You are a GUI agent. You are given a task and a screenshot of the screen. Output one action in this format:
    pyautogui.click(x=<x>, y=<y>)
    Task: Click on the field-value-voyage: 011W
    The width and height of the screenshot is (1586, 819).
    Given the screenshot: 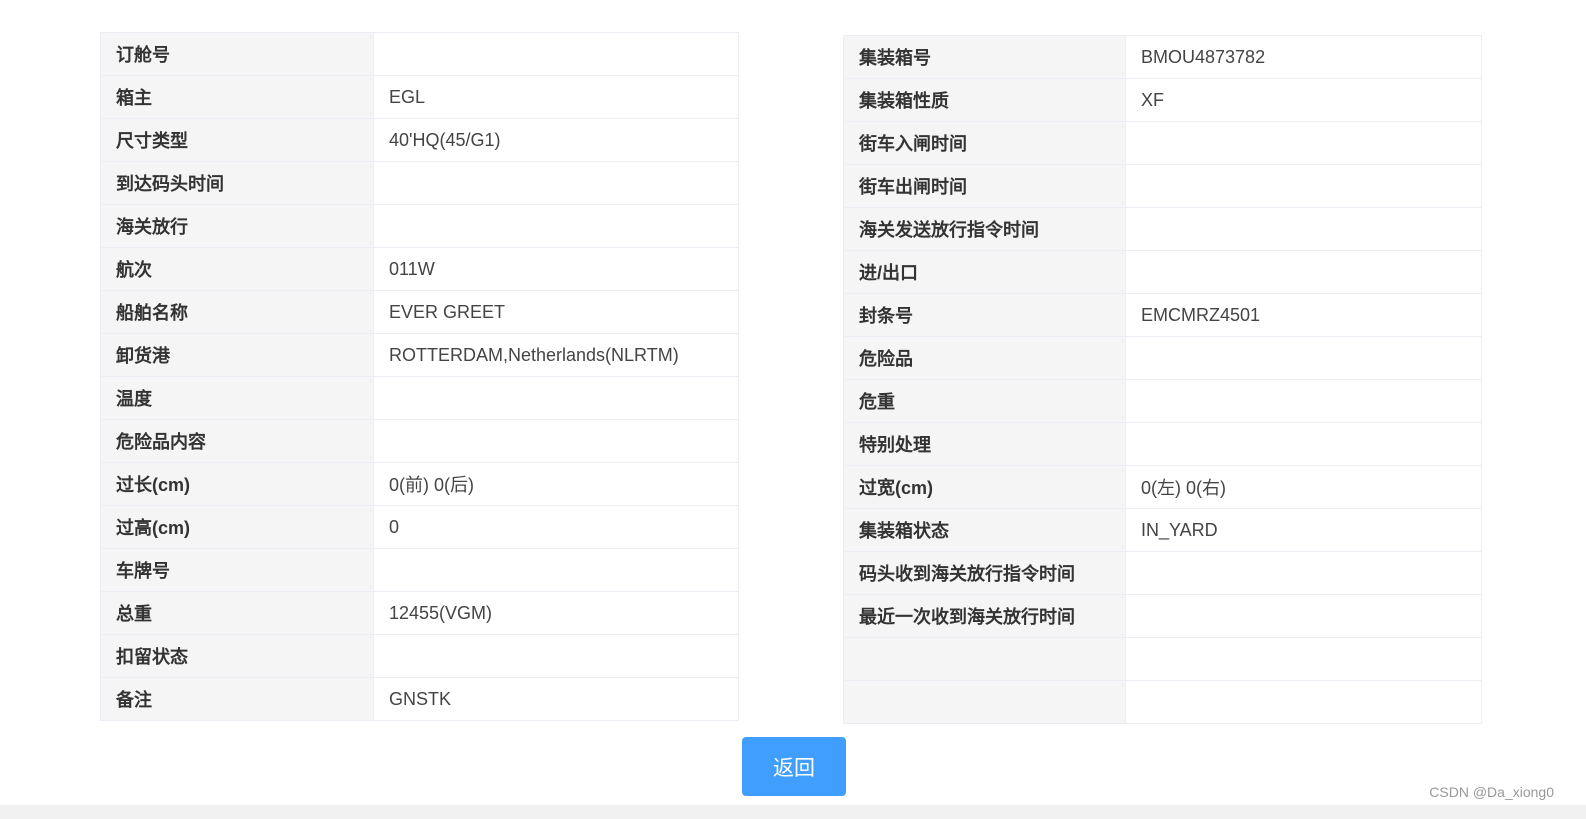 What is the action you would take?
    pyautogui.click(x=556, y=269)
    